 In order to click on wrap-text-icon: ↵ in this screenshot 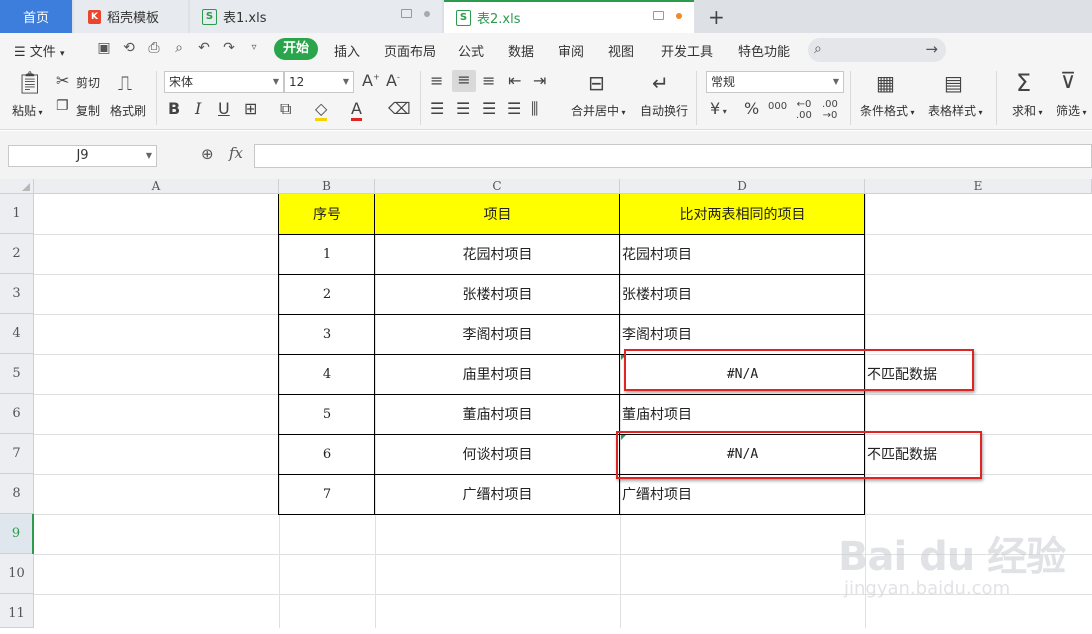, I will do `click(660, 83)`.